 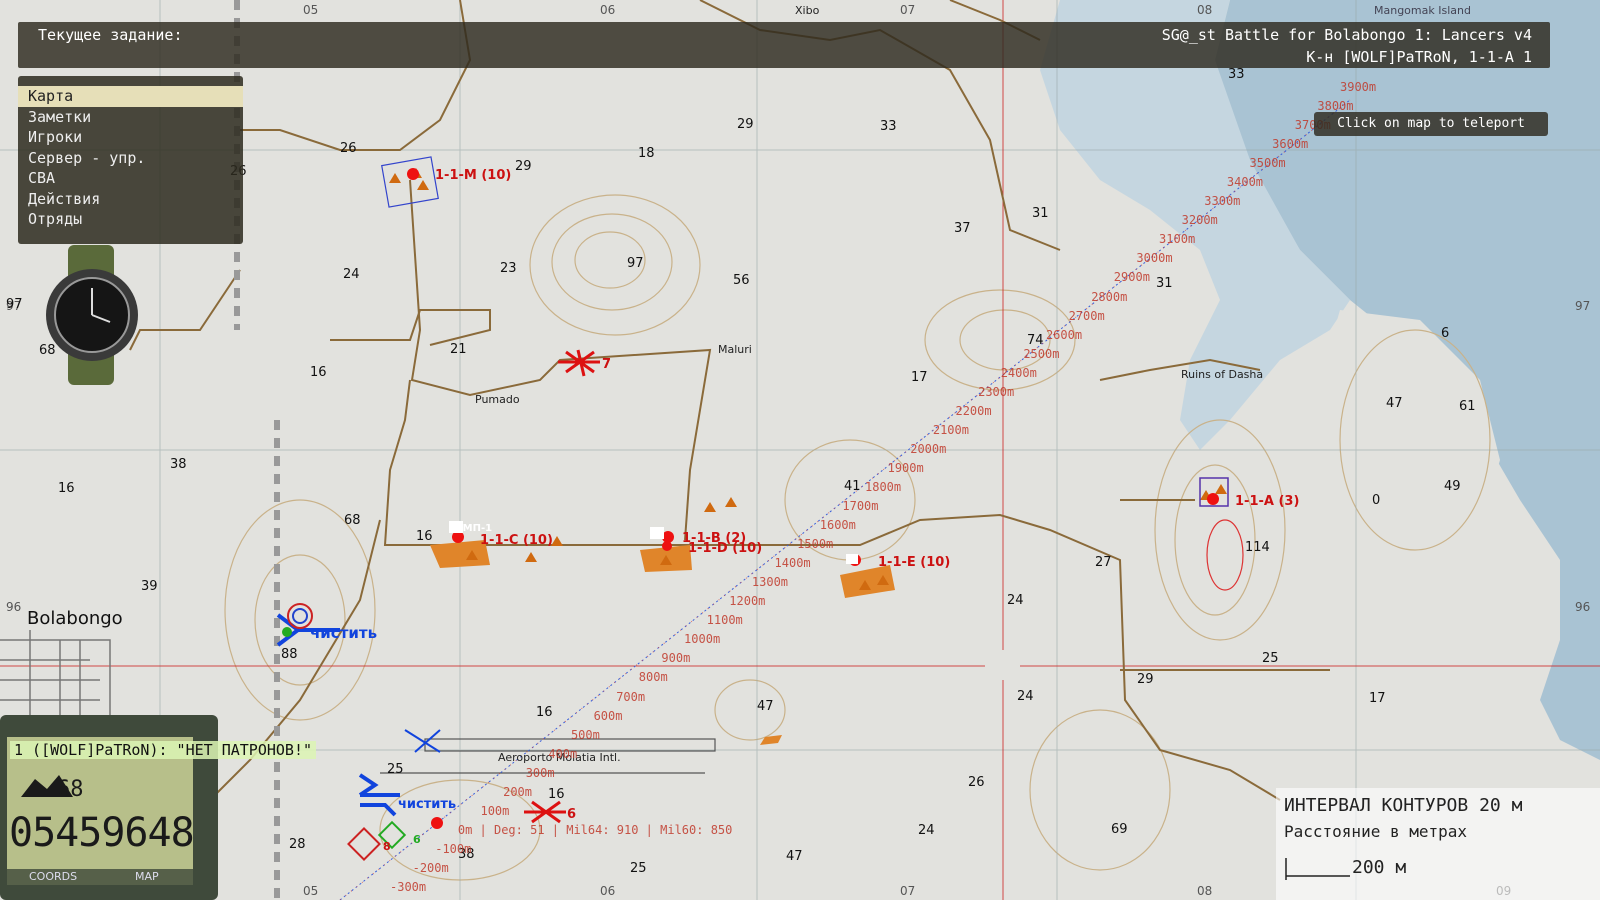 What do you see at coordinates (70, 789) in the screenshot?
I see `gps-altitude: 68` at bounding box center [70, 789].